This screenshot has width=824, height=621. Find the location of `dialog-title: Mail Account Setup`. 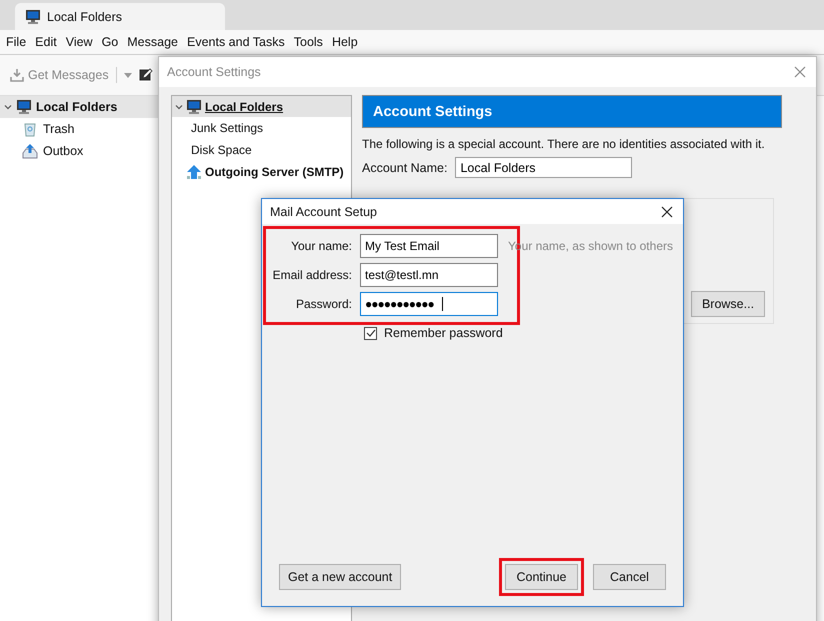

dialog-title: Mail Account Setup is located at coordinates (324, 211).